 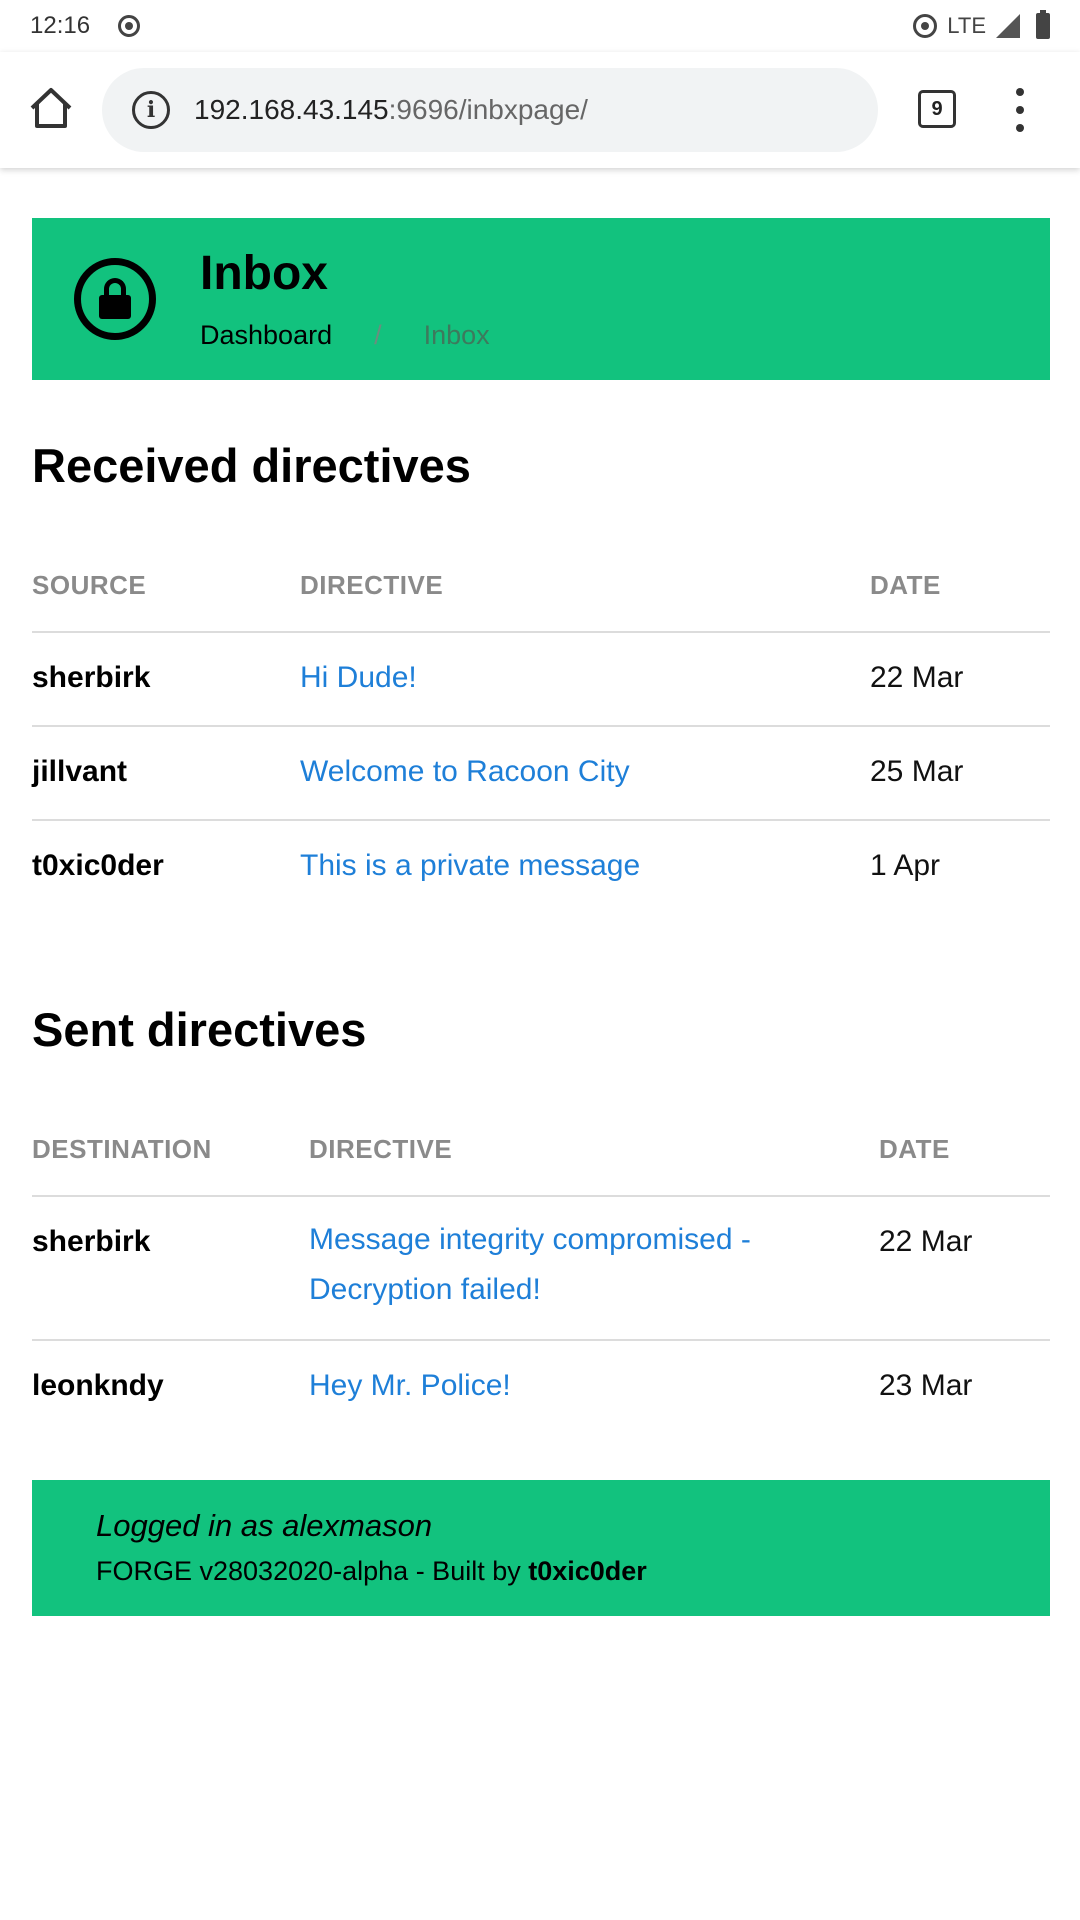 What do you see at coordinates (291, 109) in the screenshot?
I see `url-host: 192.168.43.145` at bounding box center [291, 109].